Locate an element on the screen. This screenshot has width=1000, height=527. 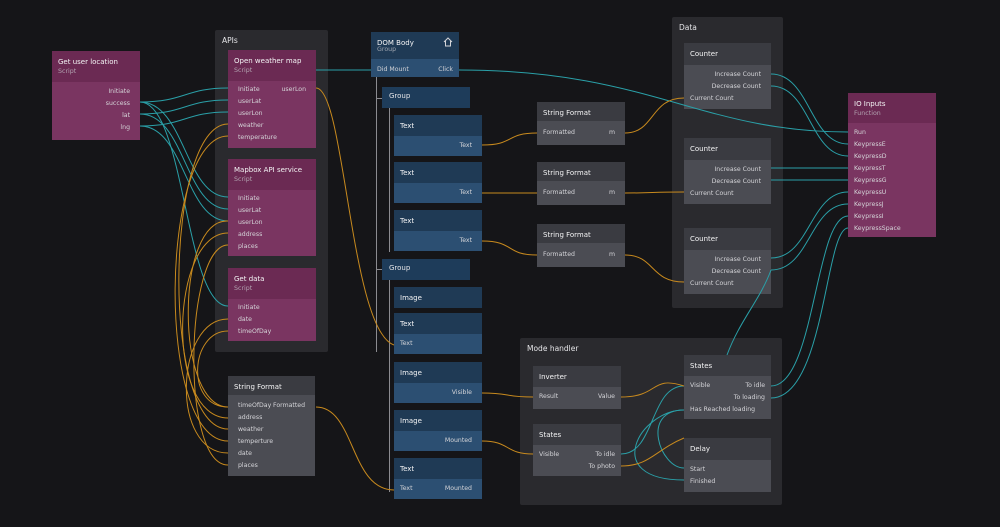
port-run: Run is located at coordinates (860, 132).